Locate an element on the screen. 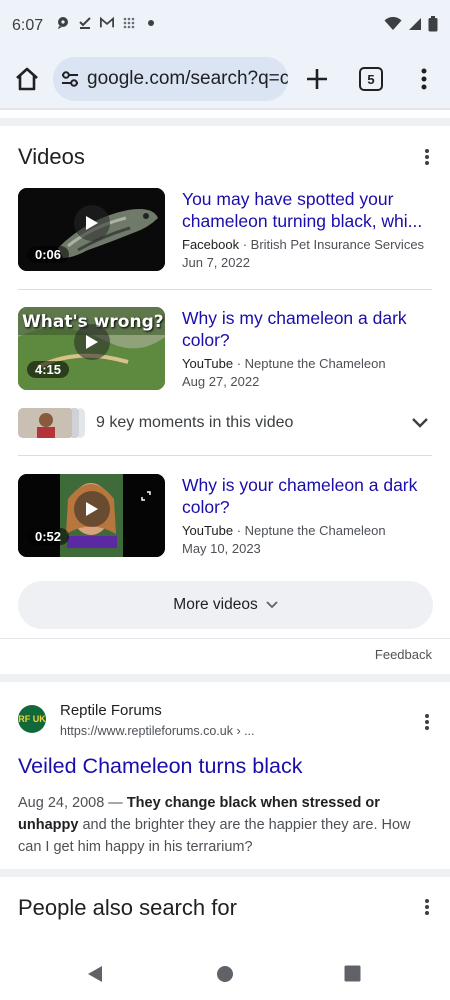 The height and width of the screenshot is (1000, 450). videos-menu-button is located at coordinates (427, 157).